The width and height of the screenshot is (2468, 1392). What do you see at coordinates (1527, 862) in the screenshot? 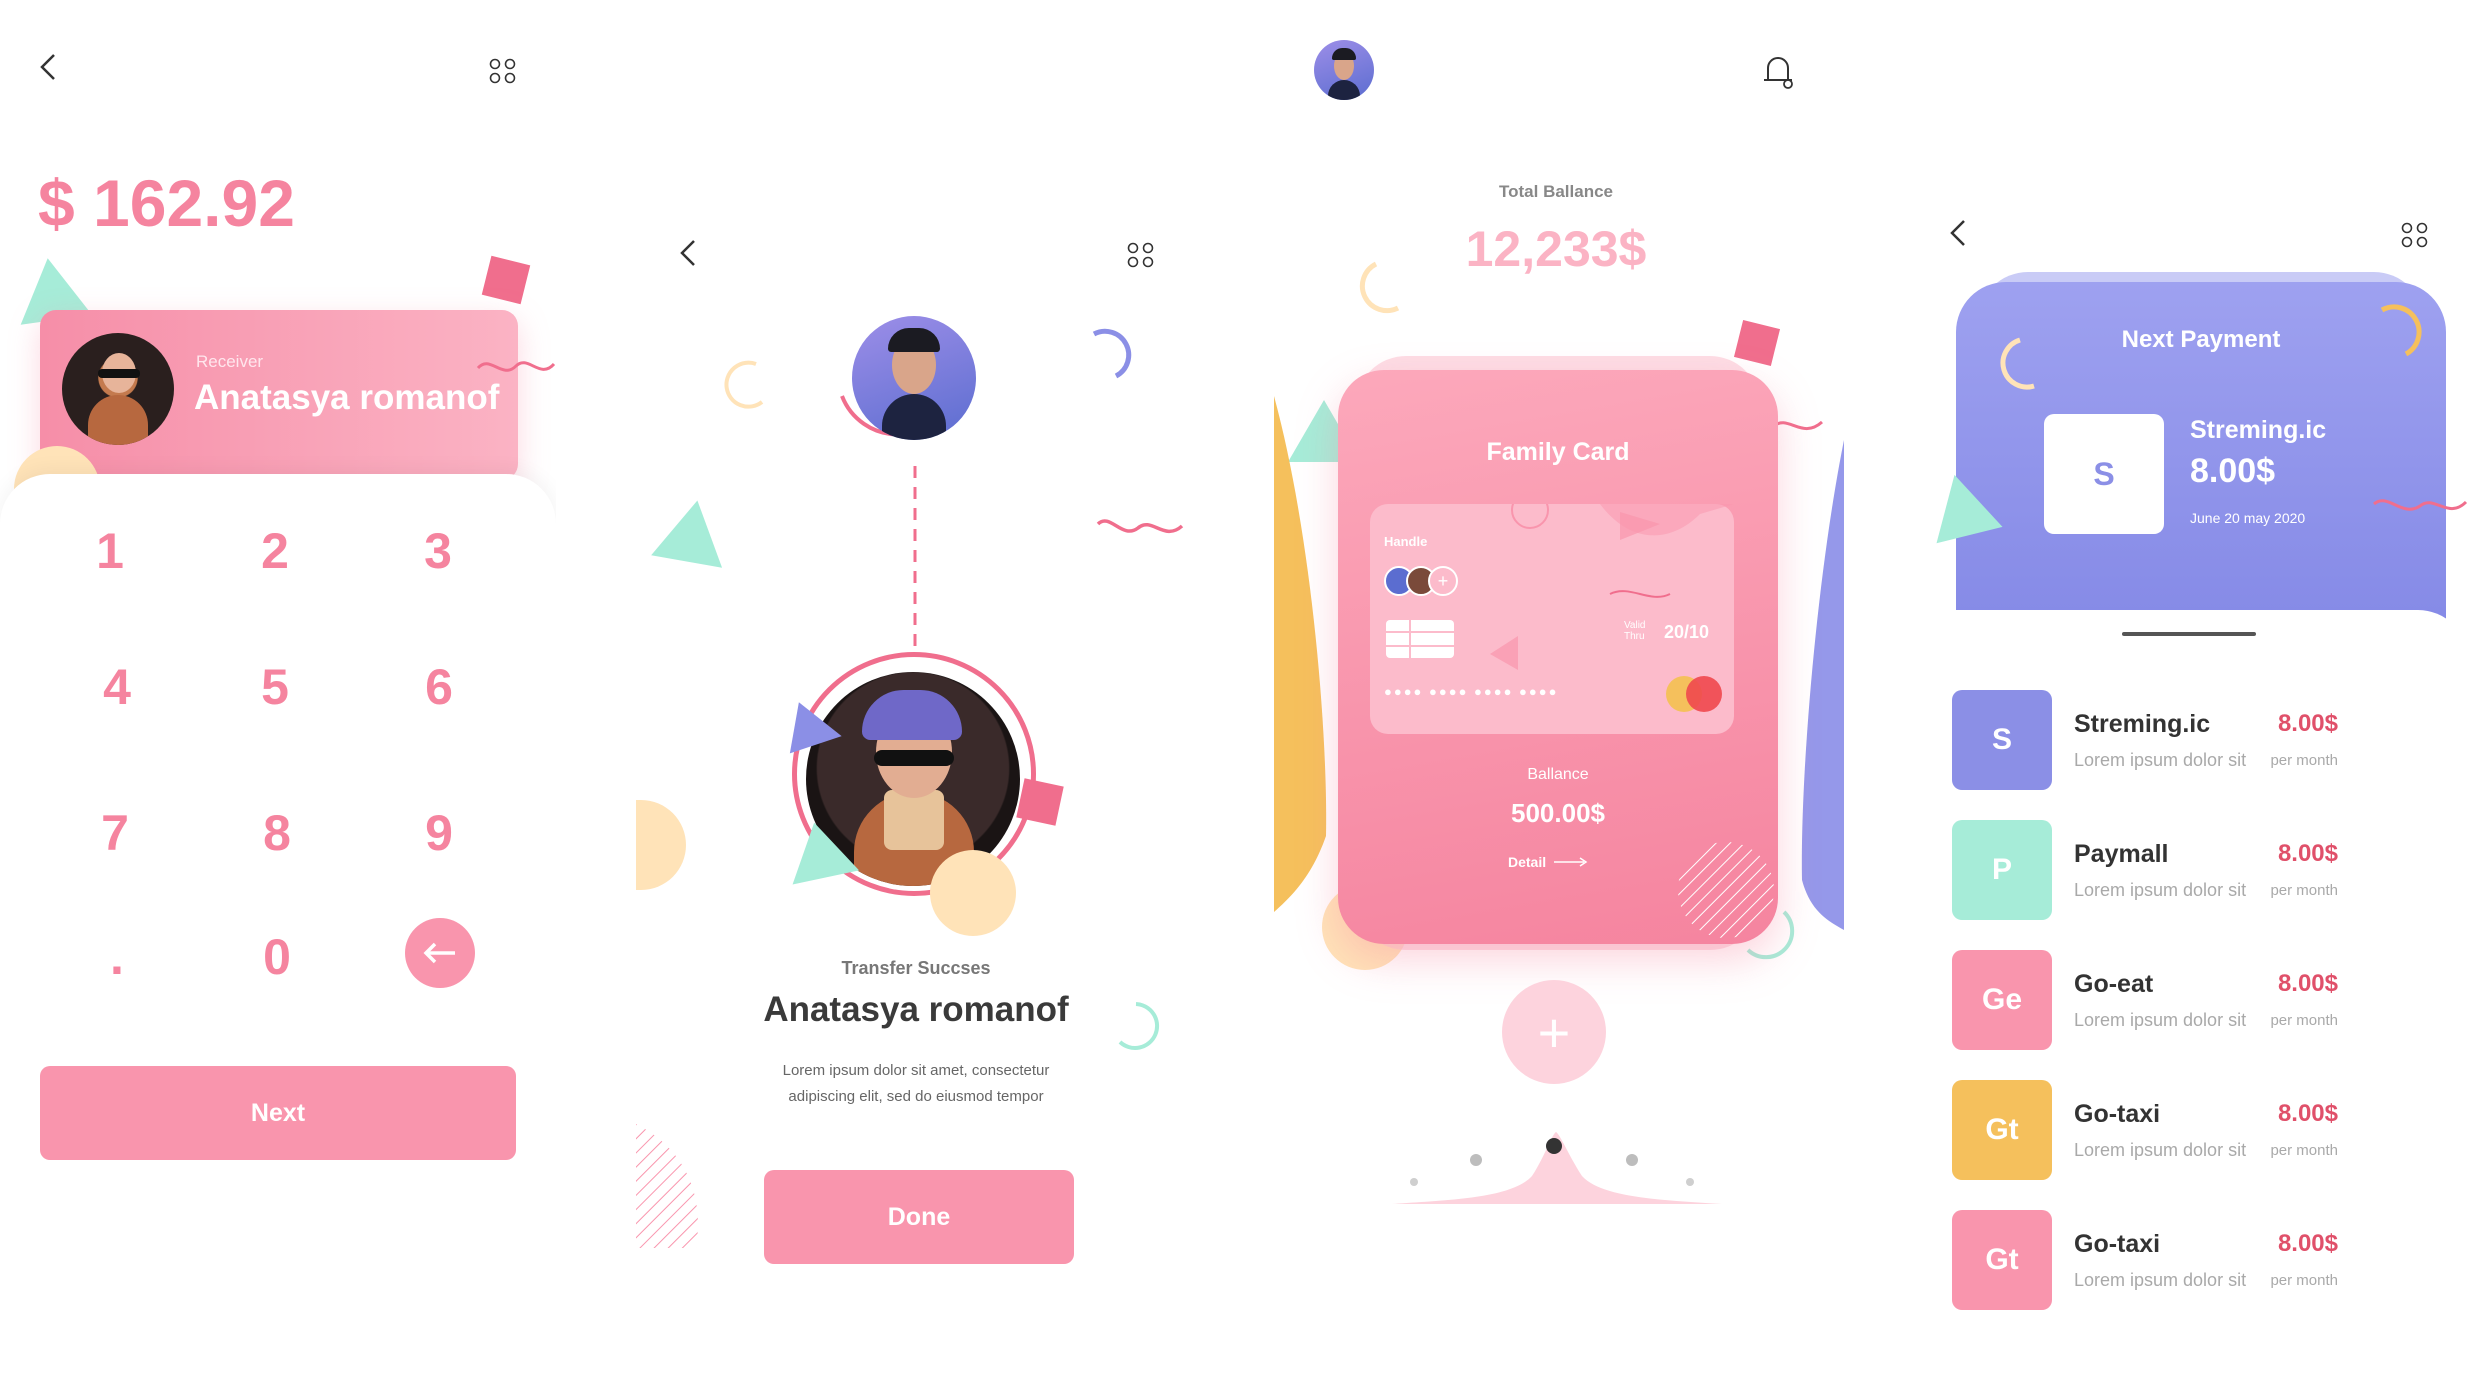
I see `detail-label: Detail` at bounding box center [1527, 862].